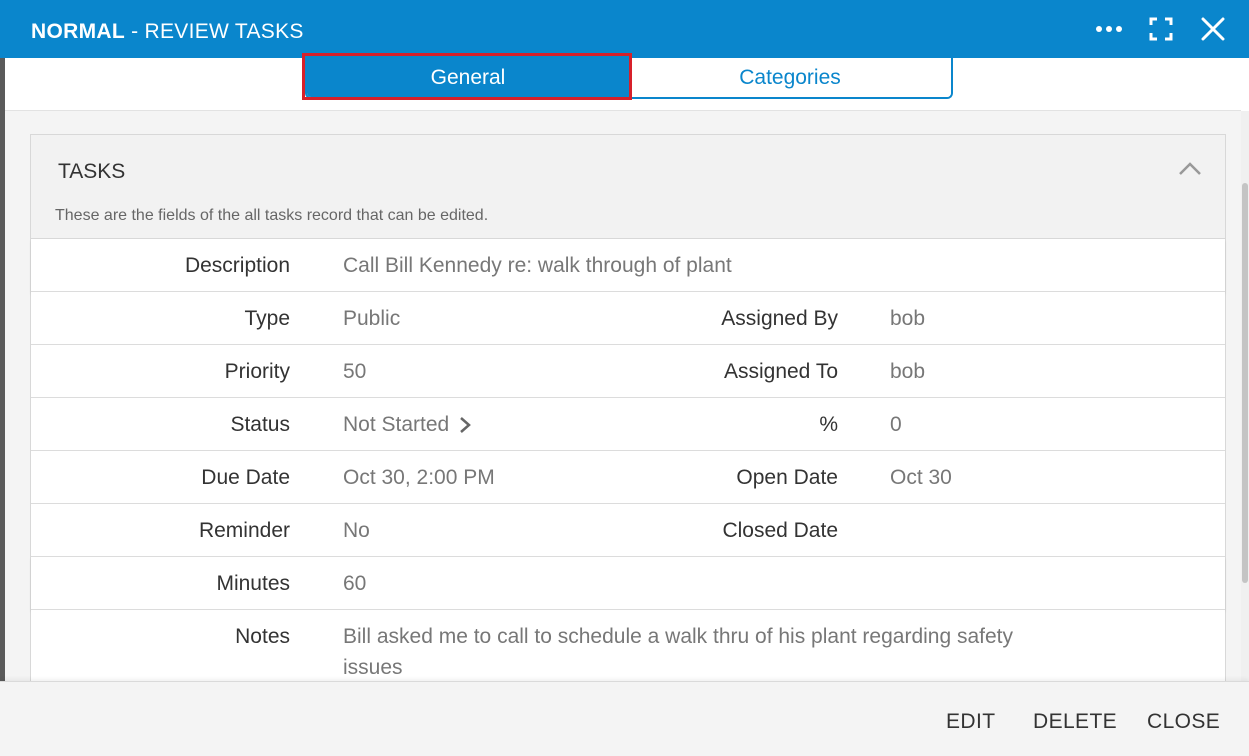 The image size is (1249, 756). What do you see at coordinates (355, 371) in the screenshot?
I see `priority-value: 50` at bounding box center [355, 371].